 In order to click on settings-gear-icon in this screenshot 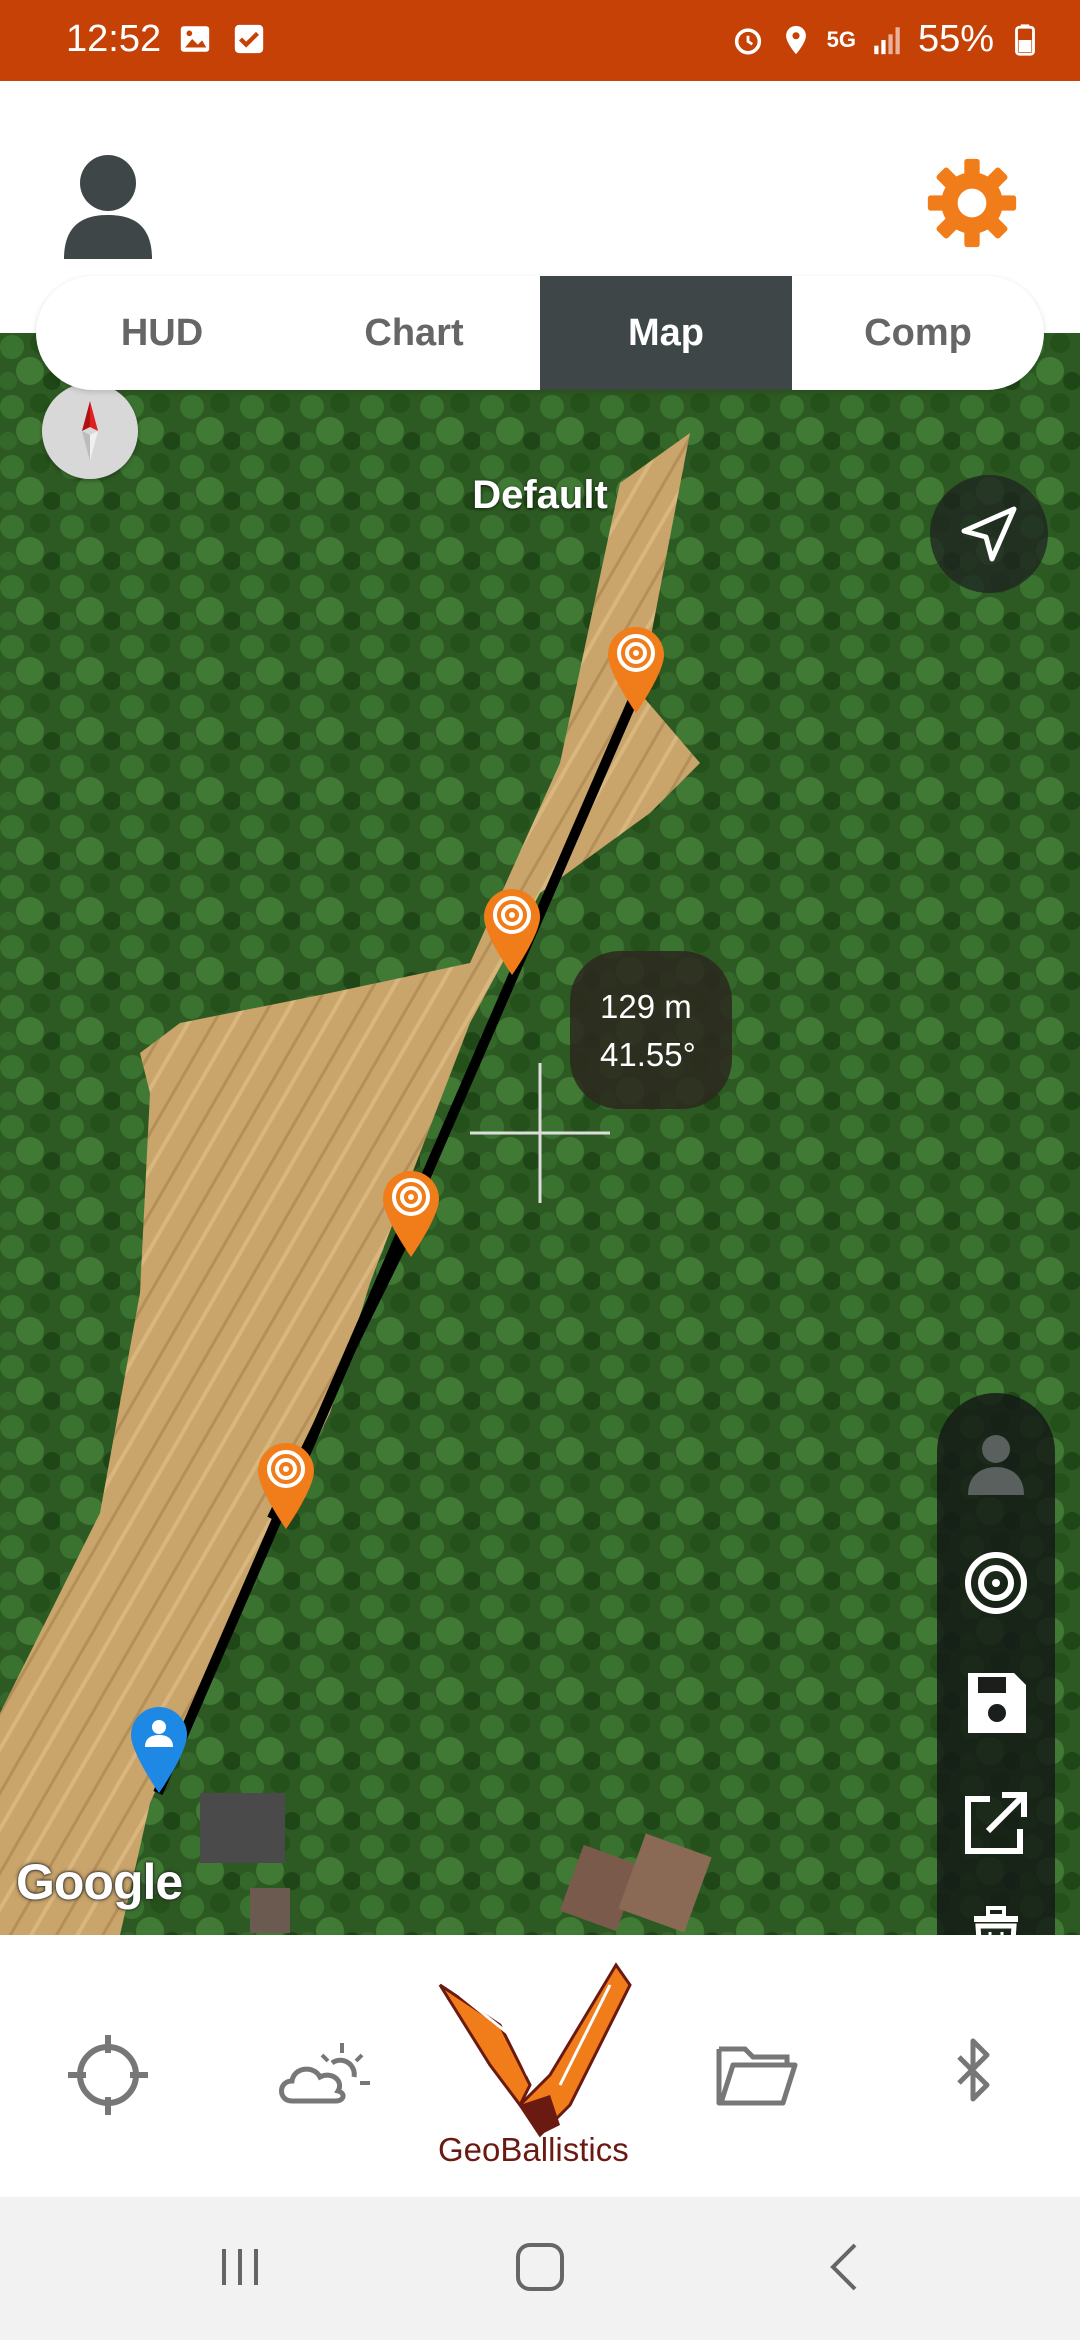, I will do `click(972, 203)`.